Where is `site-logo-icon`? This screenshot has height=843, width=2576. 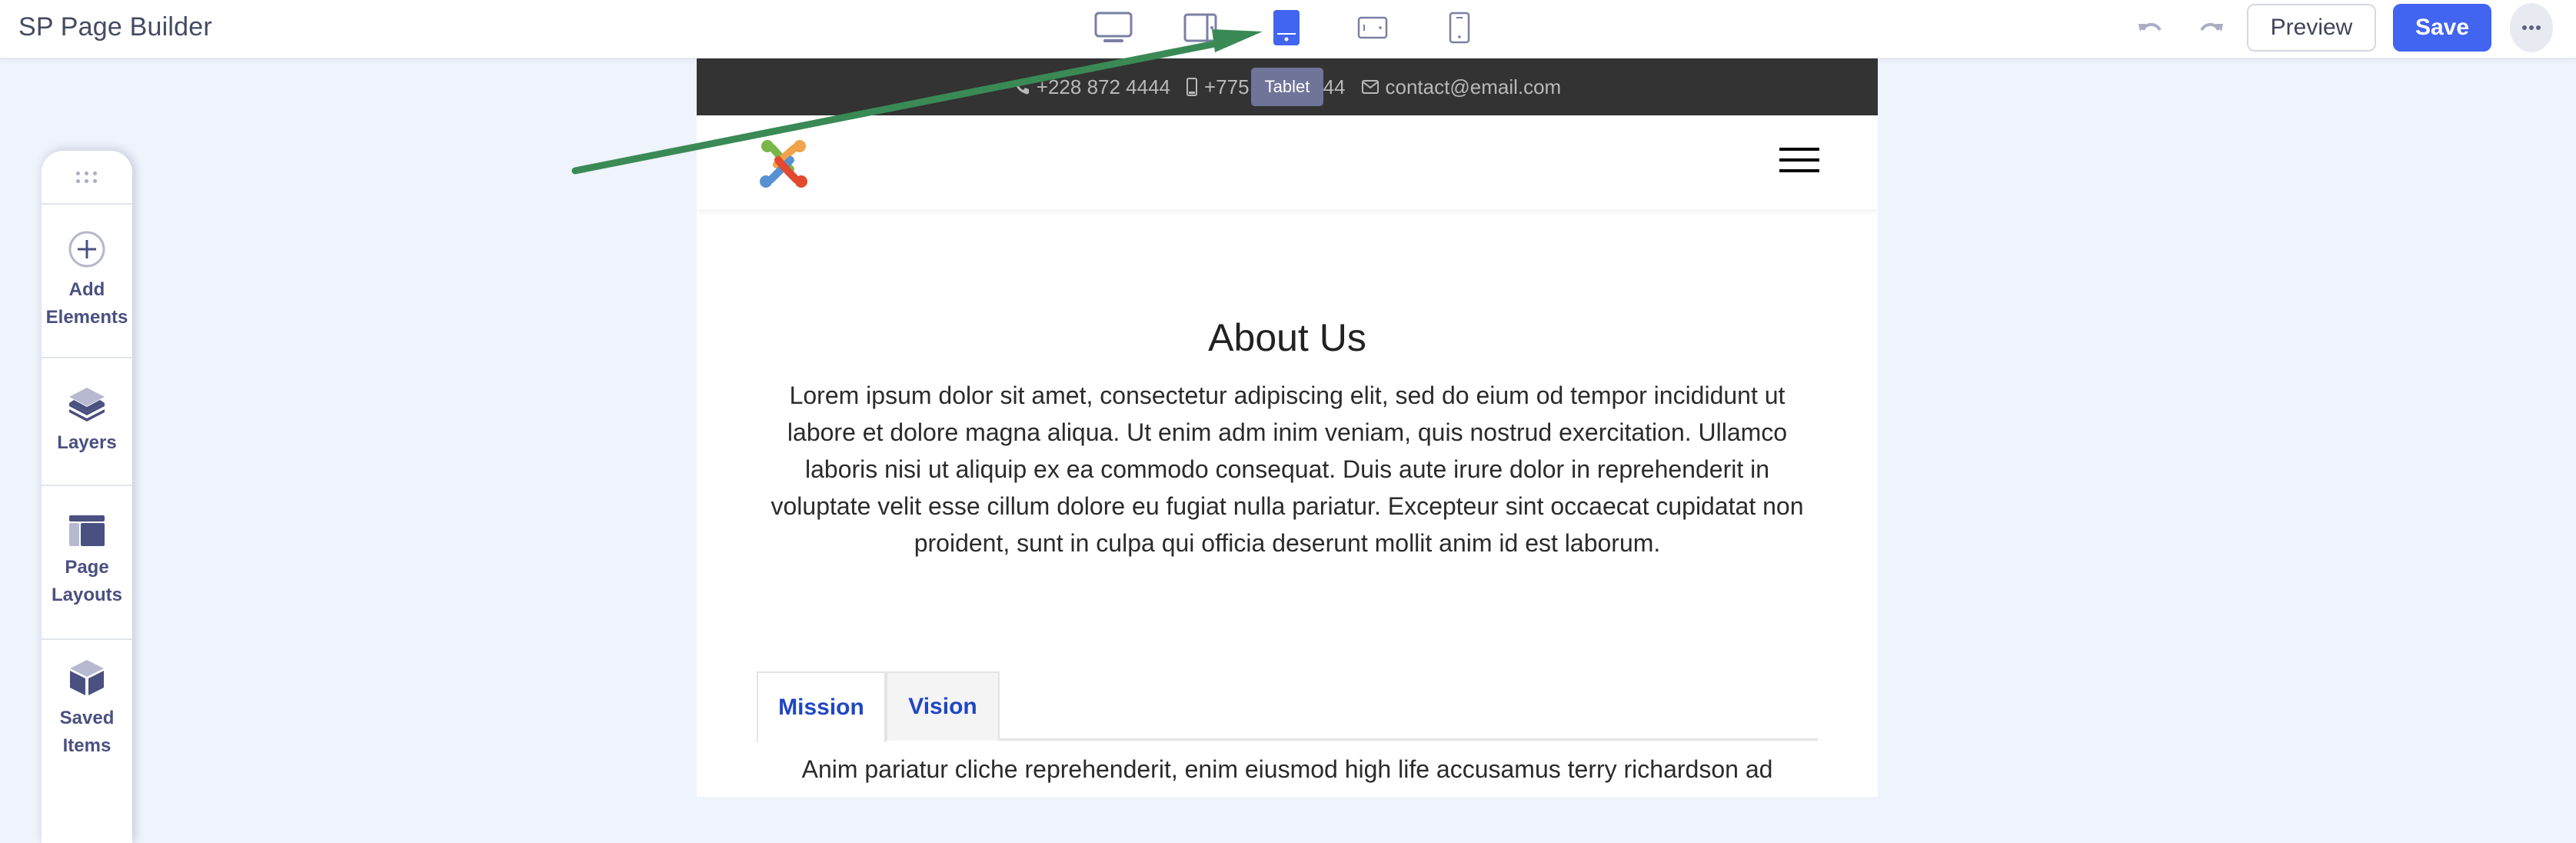
site-logo-icon is located at coordinates (784, 164).